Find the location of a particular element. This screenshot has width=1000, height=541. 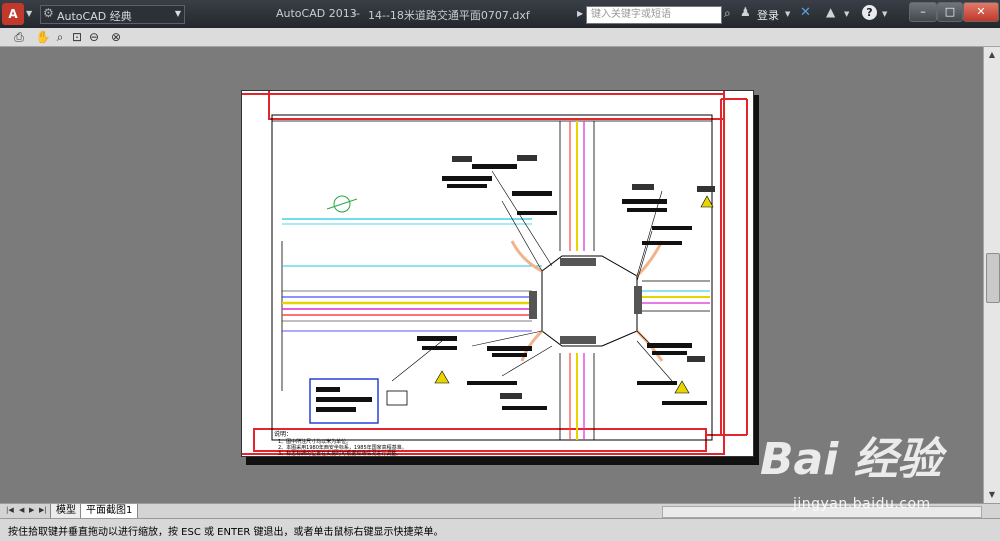

baidu-watermark-logo: Bai 经验 is located at coordinates (851, 459).